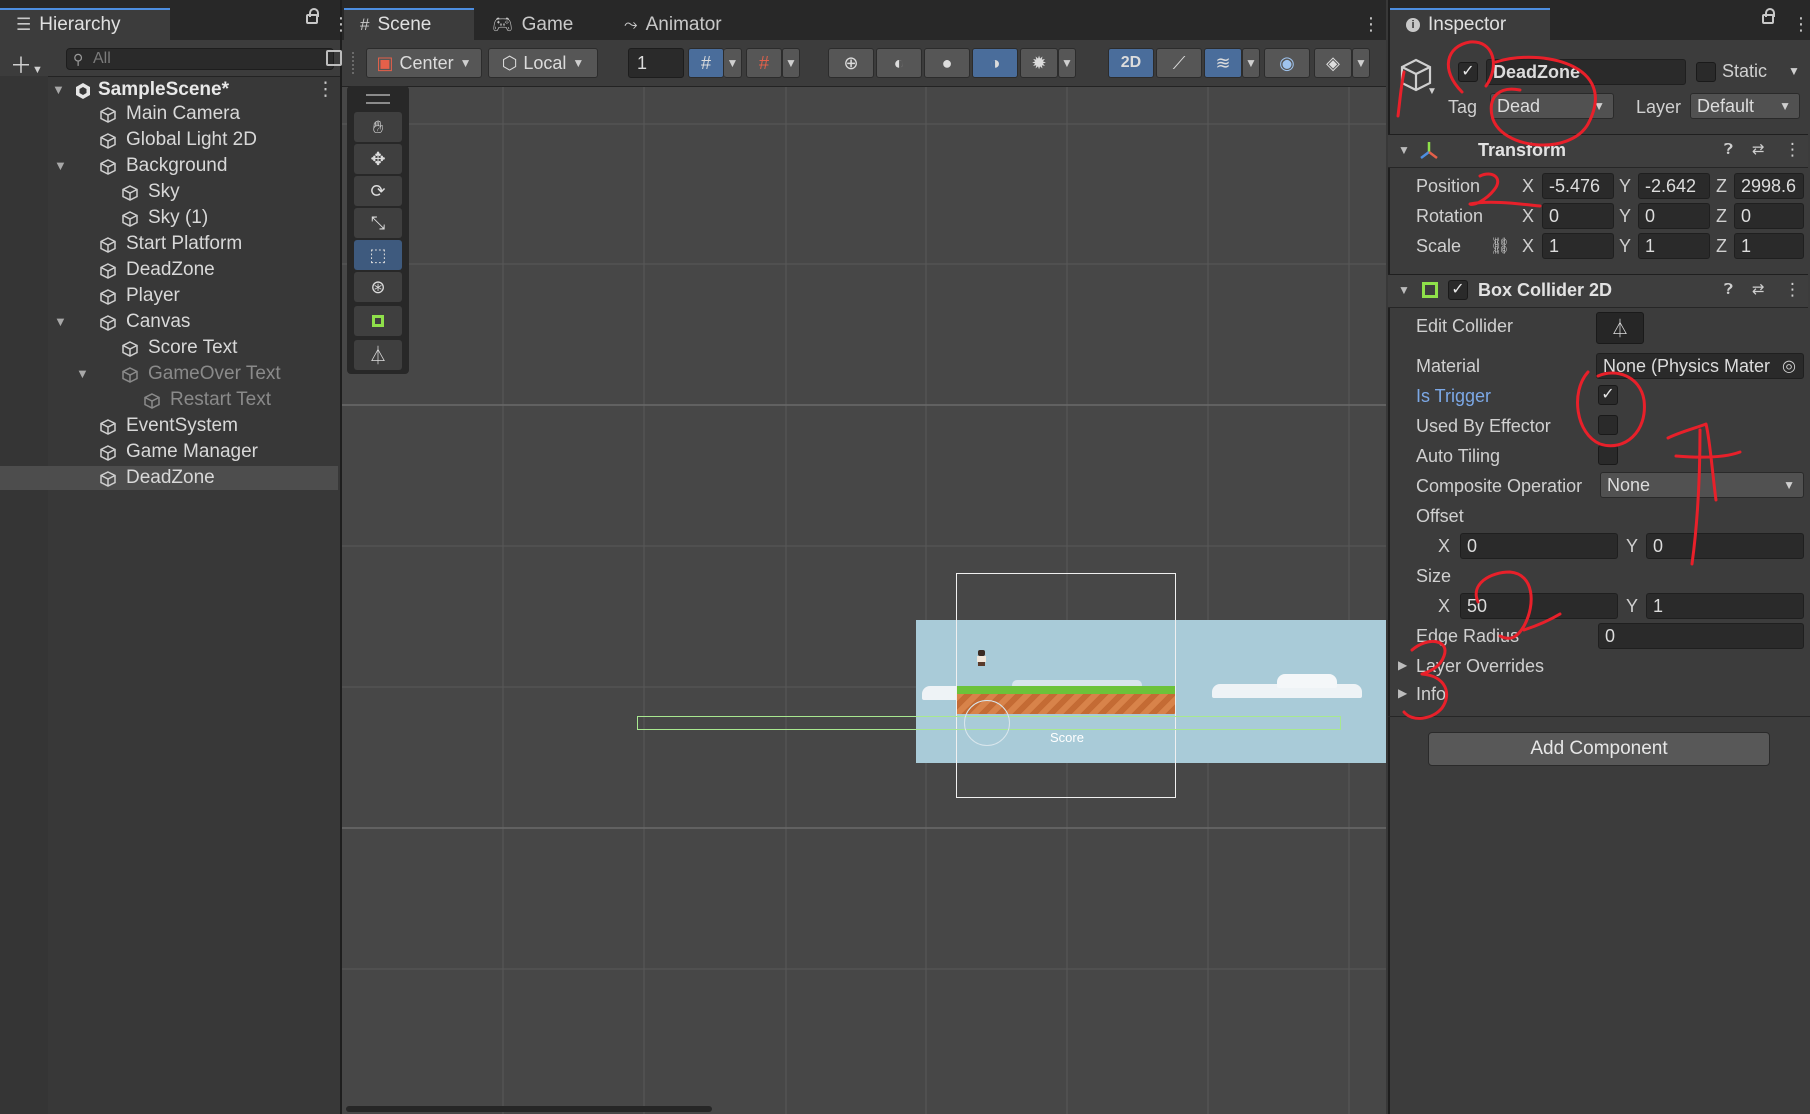 This screenshot has height=1114, width=1810. What do you see at coordinates (169, 192) in the screenshot?
I see `hierarchy-item: Sky` at bounding box center [169, 192].